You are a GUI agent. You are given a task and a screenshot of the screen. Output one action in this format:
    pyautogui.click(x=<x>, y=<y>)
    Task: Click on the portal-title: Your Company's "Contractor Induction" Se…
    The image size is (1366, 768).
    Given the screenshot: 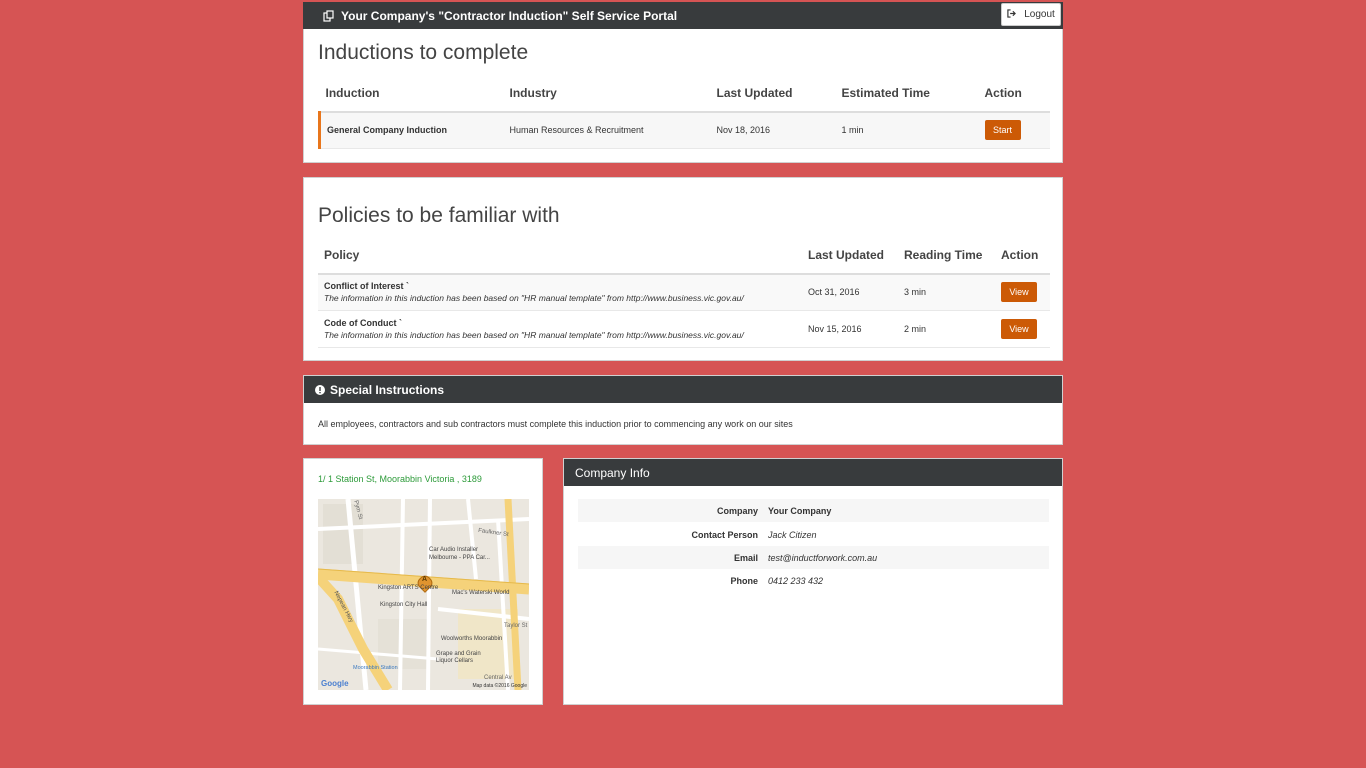 What is the action you would take?
    pyautogui.click(x=509, y=15)
    